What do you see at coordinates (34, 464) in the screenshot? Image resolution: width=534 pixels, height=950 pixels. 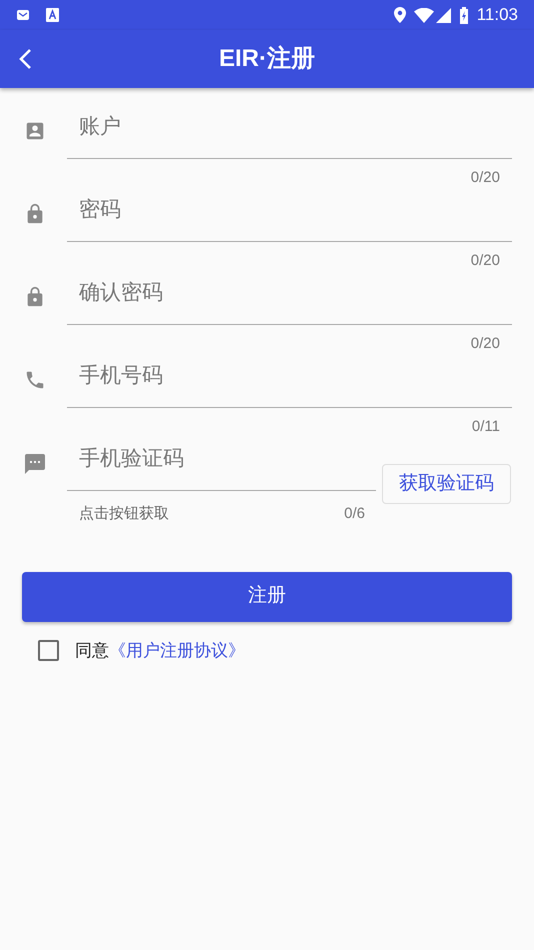 I see `message-icon` at bounding box center [34, 464].